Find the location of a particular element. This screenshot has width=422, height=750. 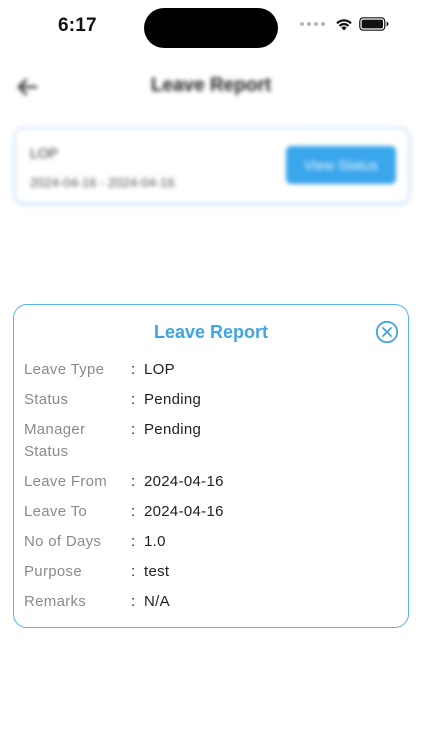

detail-row-manager-status: Manager Status : Pending is located at coordinates (211, 441).